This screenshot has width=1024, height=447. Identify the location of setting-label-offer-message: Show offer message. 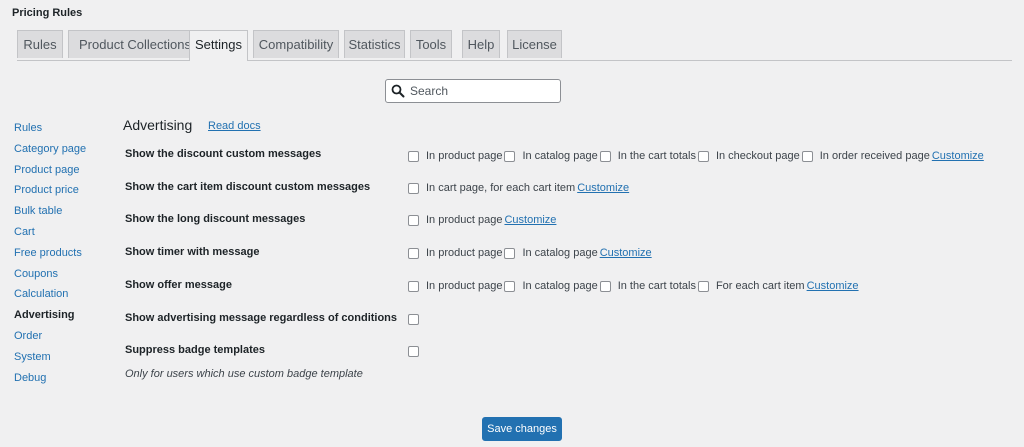
(178, 285).